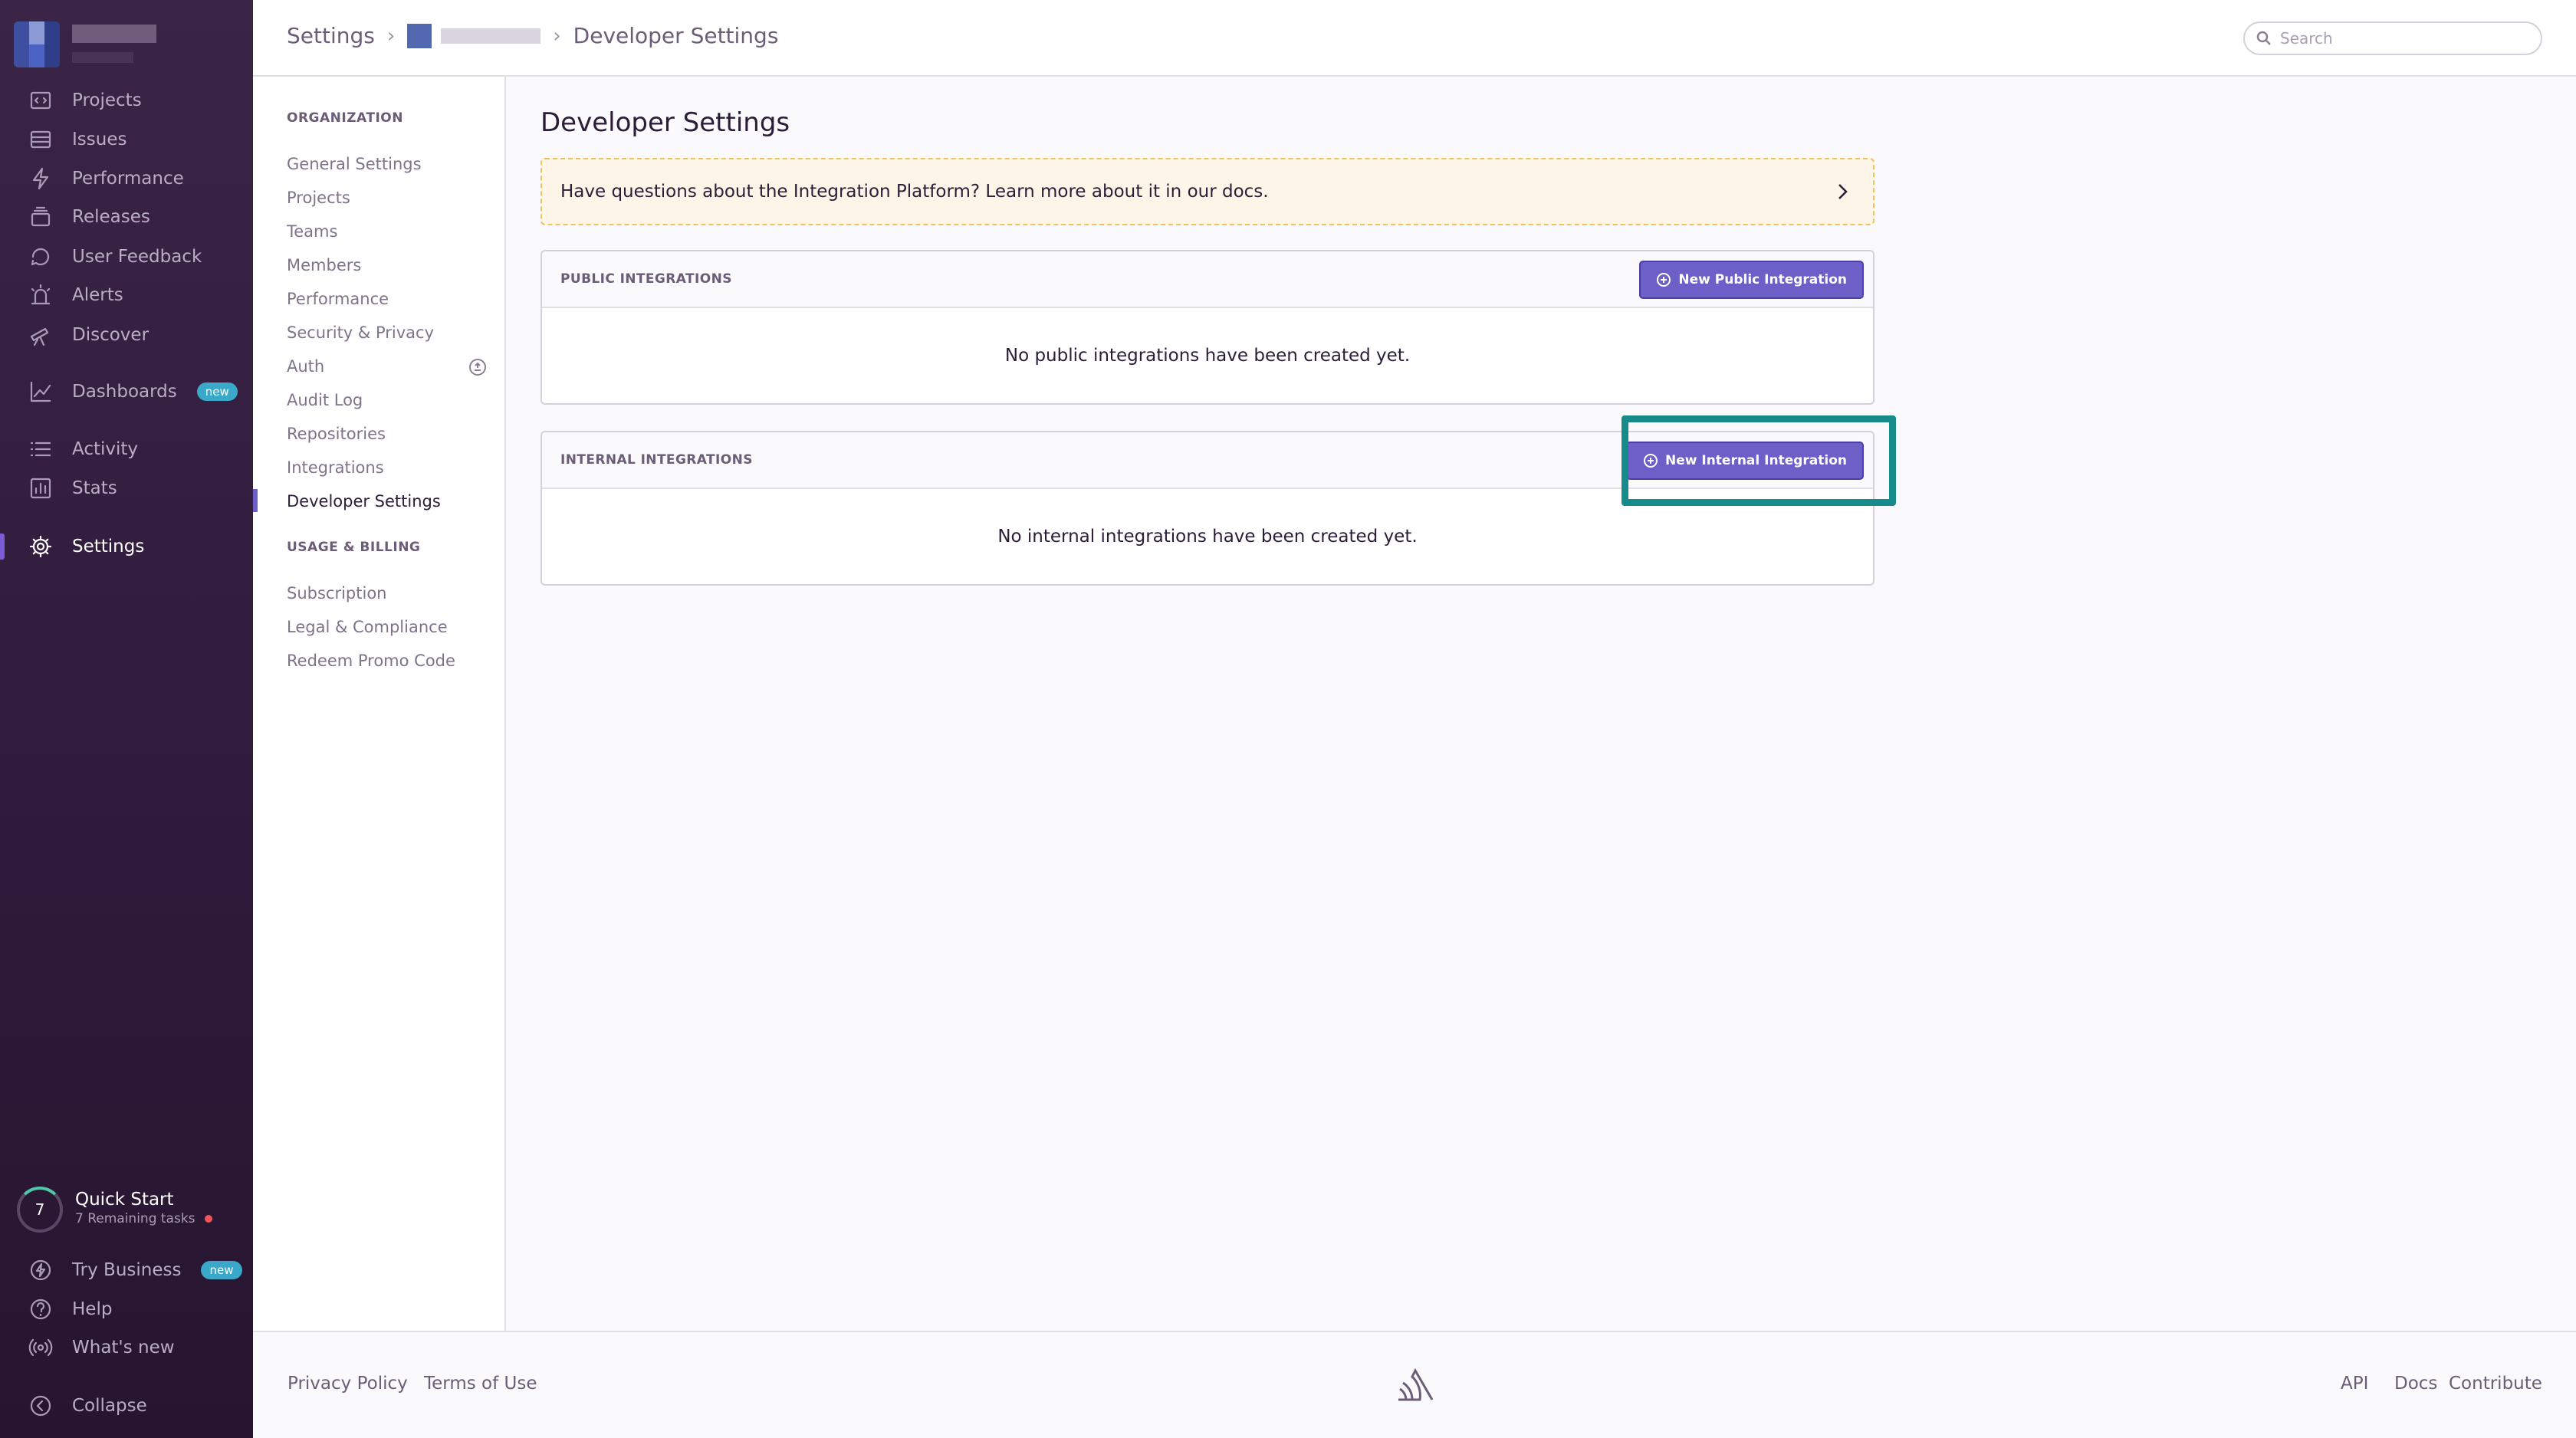 Image resolution: width=2576 pixels, height=1438 pixels. What do you see at coordinates (41, 179) in the screenshot?
I see `lightning-icon` at bounding box center [41, 179].